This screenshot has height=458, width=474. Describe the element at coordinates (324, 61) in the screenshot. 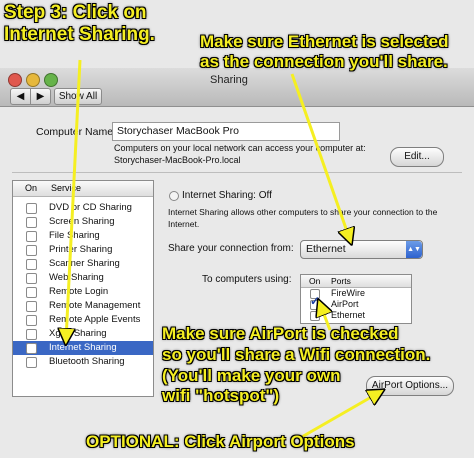

I see `ethernet-annotation-2: as the connection you'll share.` at that location.